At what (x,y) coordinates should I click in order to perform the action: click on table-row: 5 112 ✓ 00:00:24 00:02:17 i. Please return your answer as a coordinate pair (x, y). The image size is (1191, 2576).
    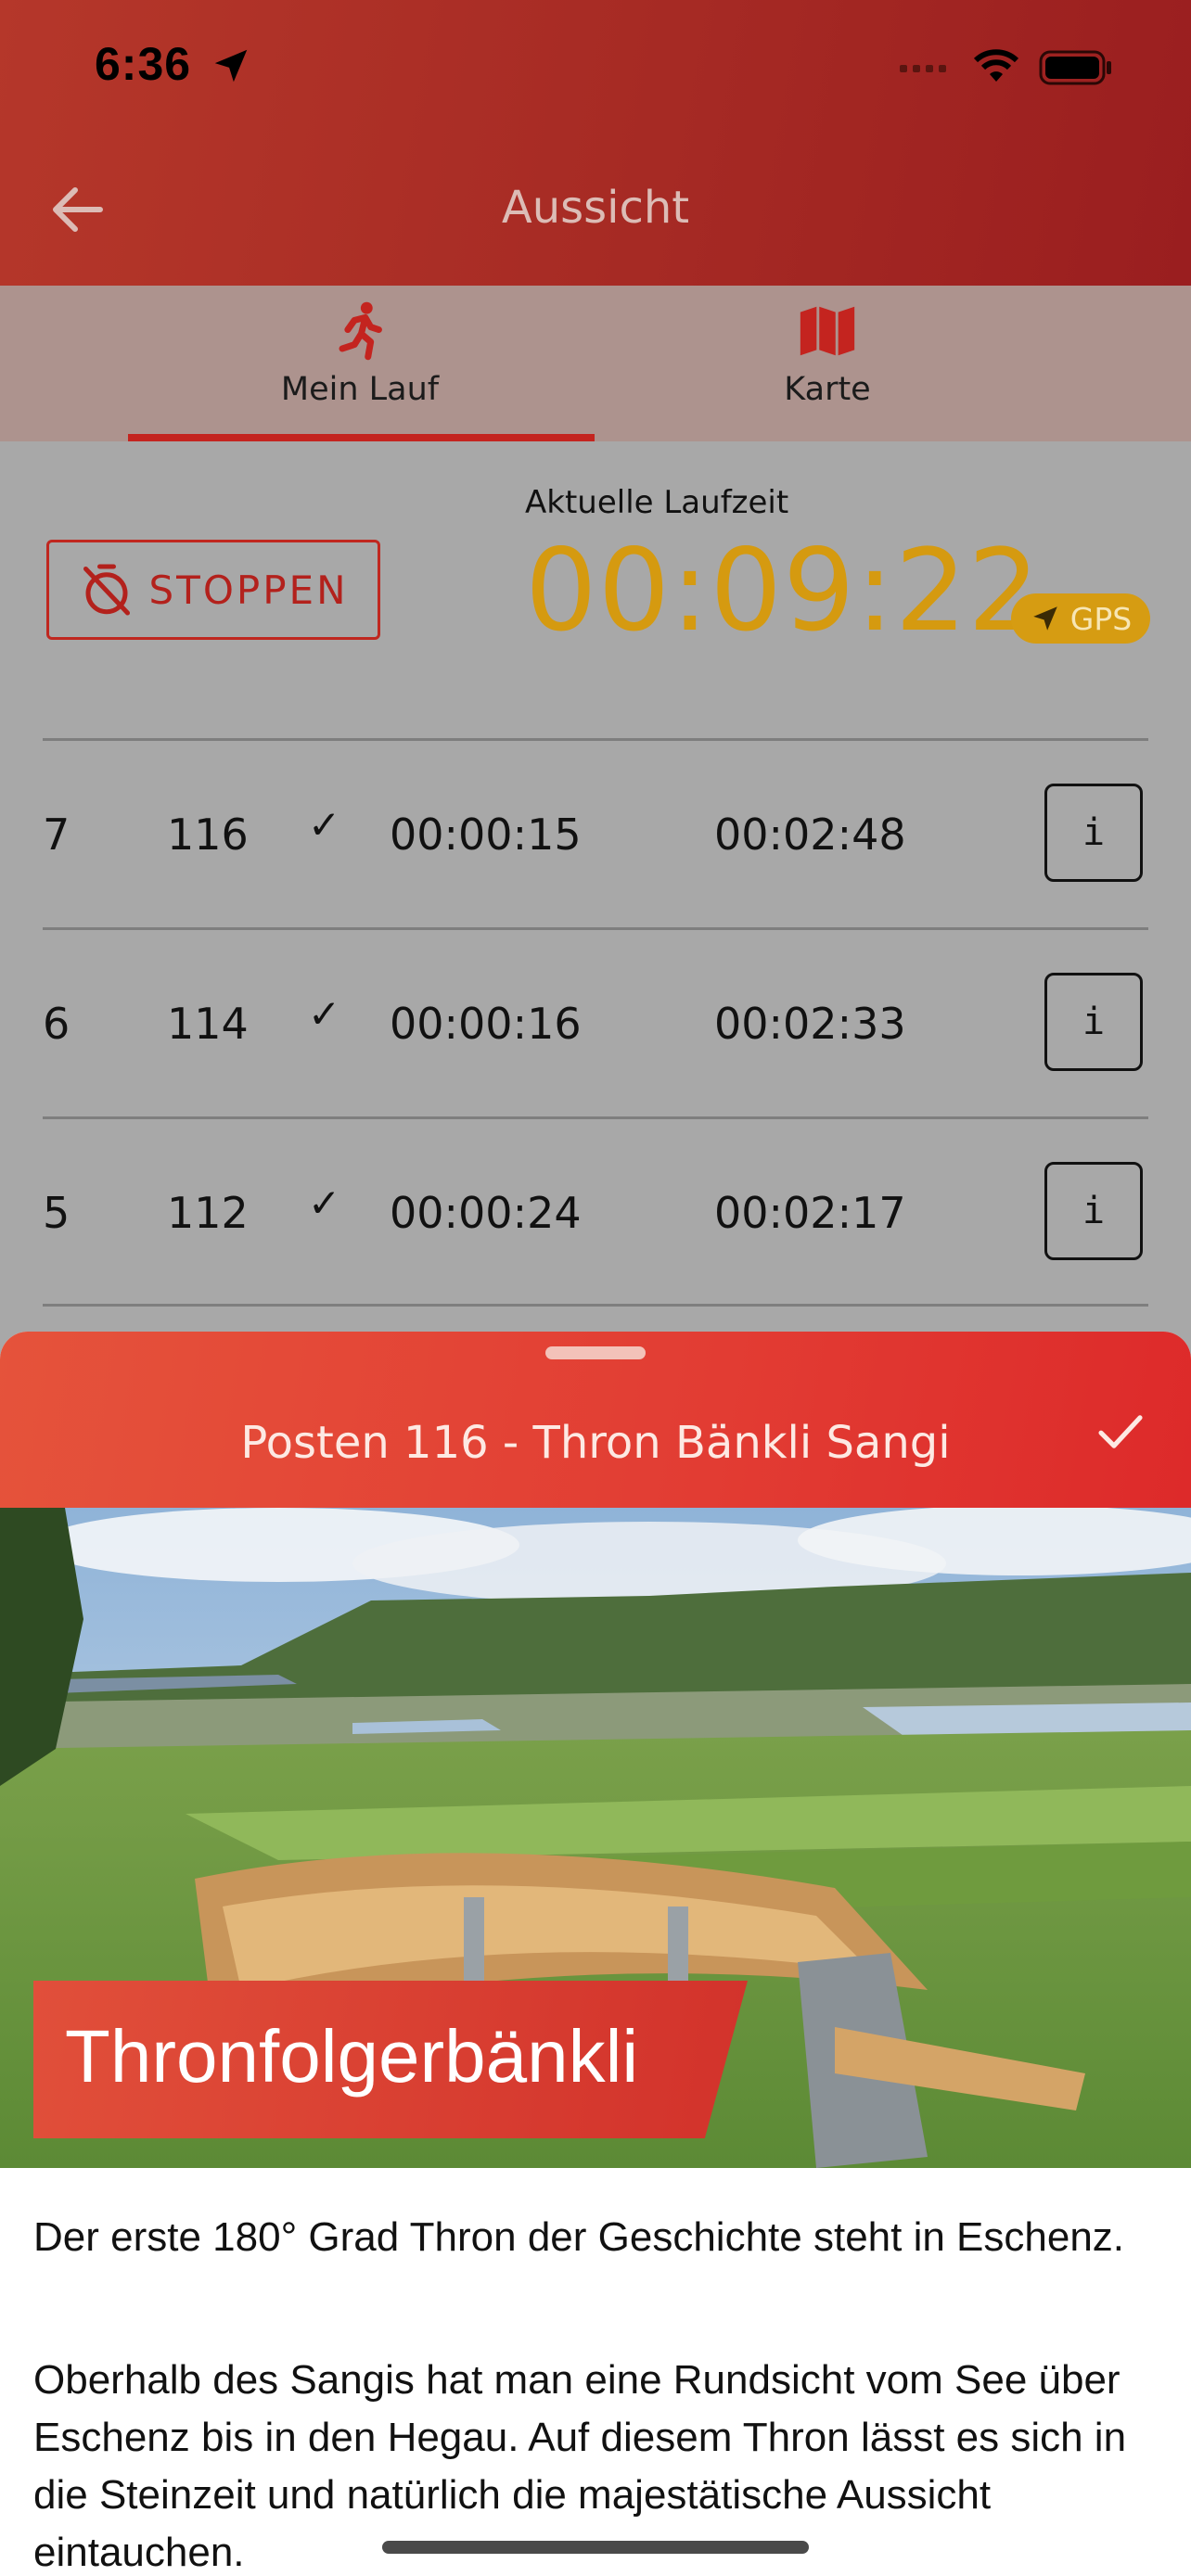
    Looking at the image, I should click on (595, 1211).